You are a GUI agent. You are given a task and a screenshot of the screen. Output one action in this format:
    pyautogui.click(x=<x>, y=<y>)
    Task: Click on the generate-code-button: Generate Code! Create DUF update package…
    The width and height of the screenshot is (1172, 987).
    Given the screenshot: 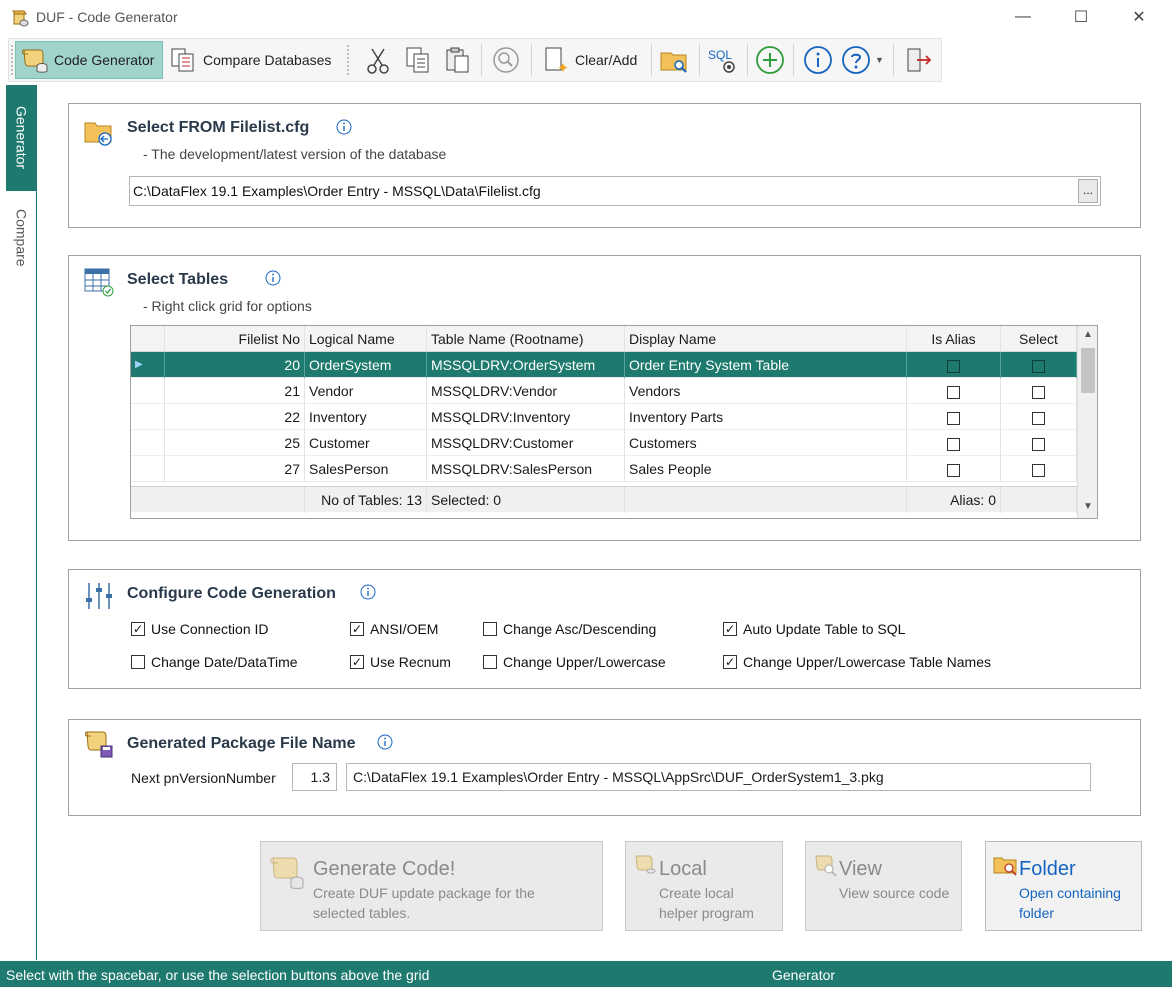 What is the action you would take?
    pyautogui.click(x=431, y=886)
    